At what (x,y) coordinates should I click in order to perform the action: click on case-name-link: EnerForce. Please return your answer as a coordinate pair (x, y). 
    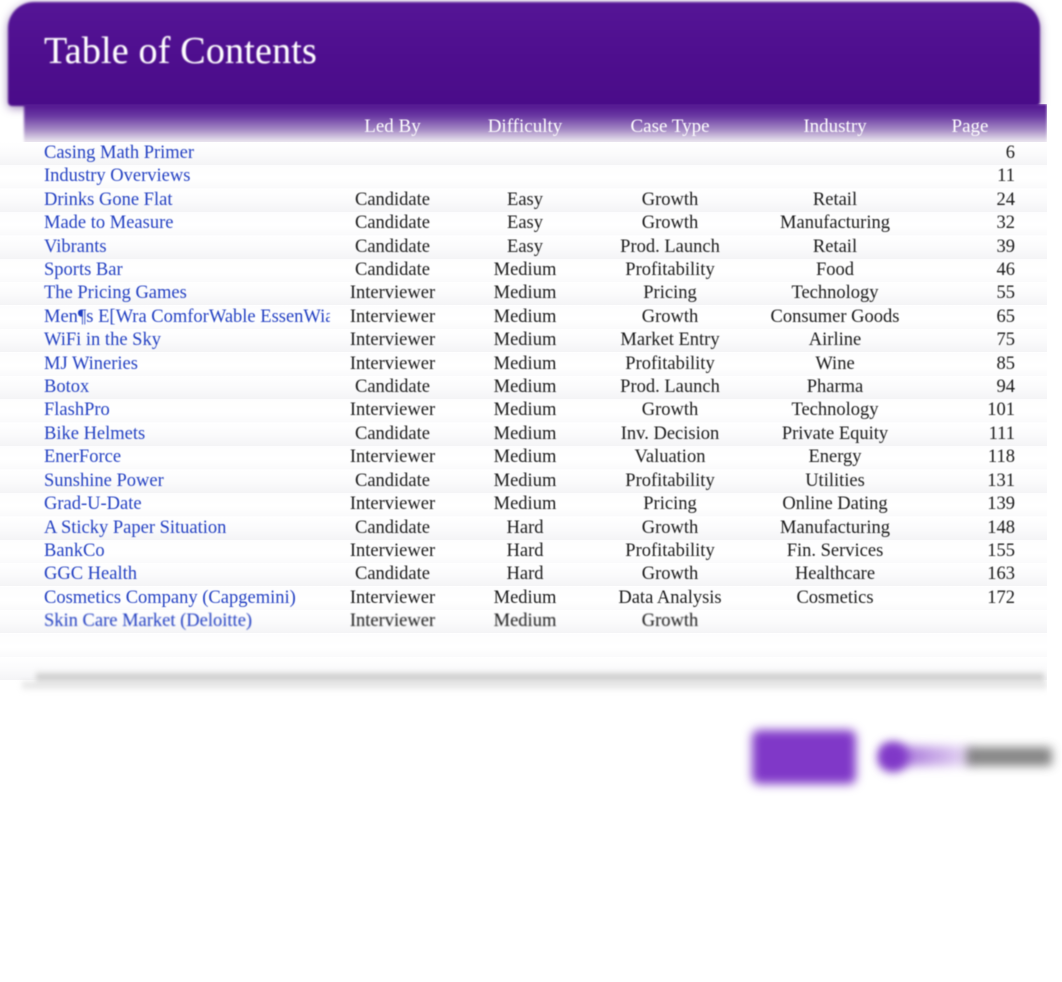
    Looking at the image, I should click on (165, 457).